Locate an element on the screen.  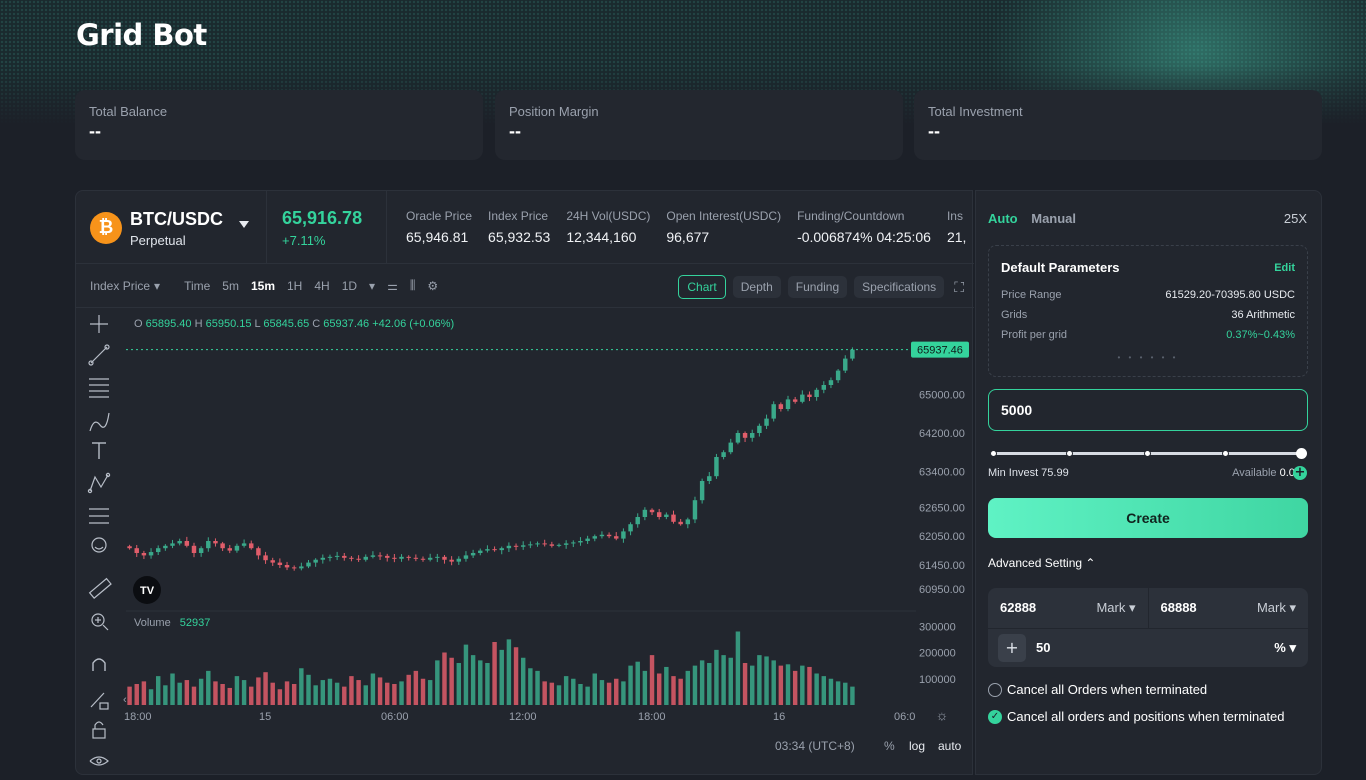
lower-price-source-select: Mark ▾ is located at coordinates (1115, 608).